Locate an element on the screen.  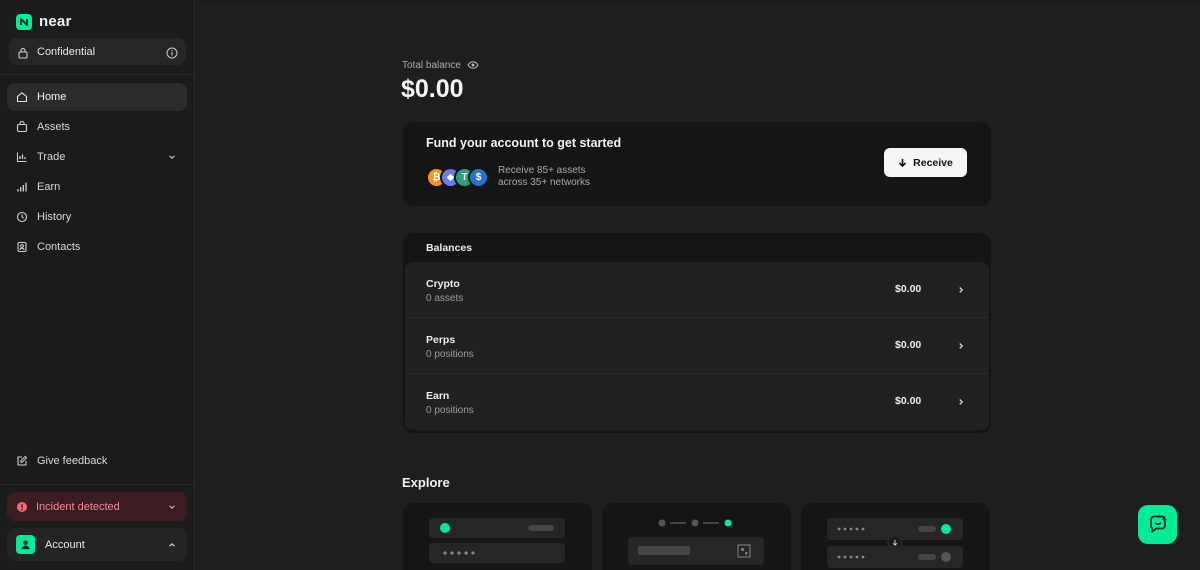
sidebar-item-label: Home is located at coordinates (52, 97).